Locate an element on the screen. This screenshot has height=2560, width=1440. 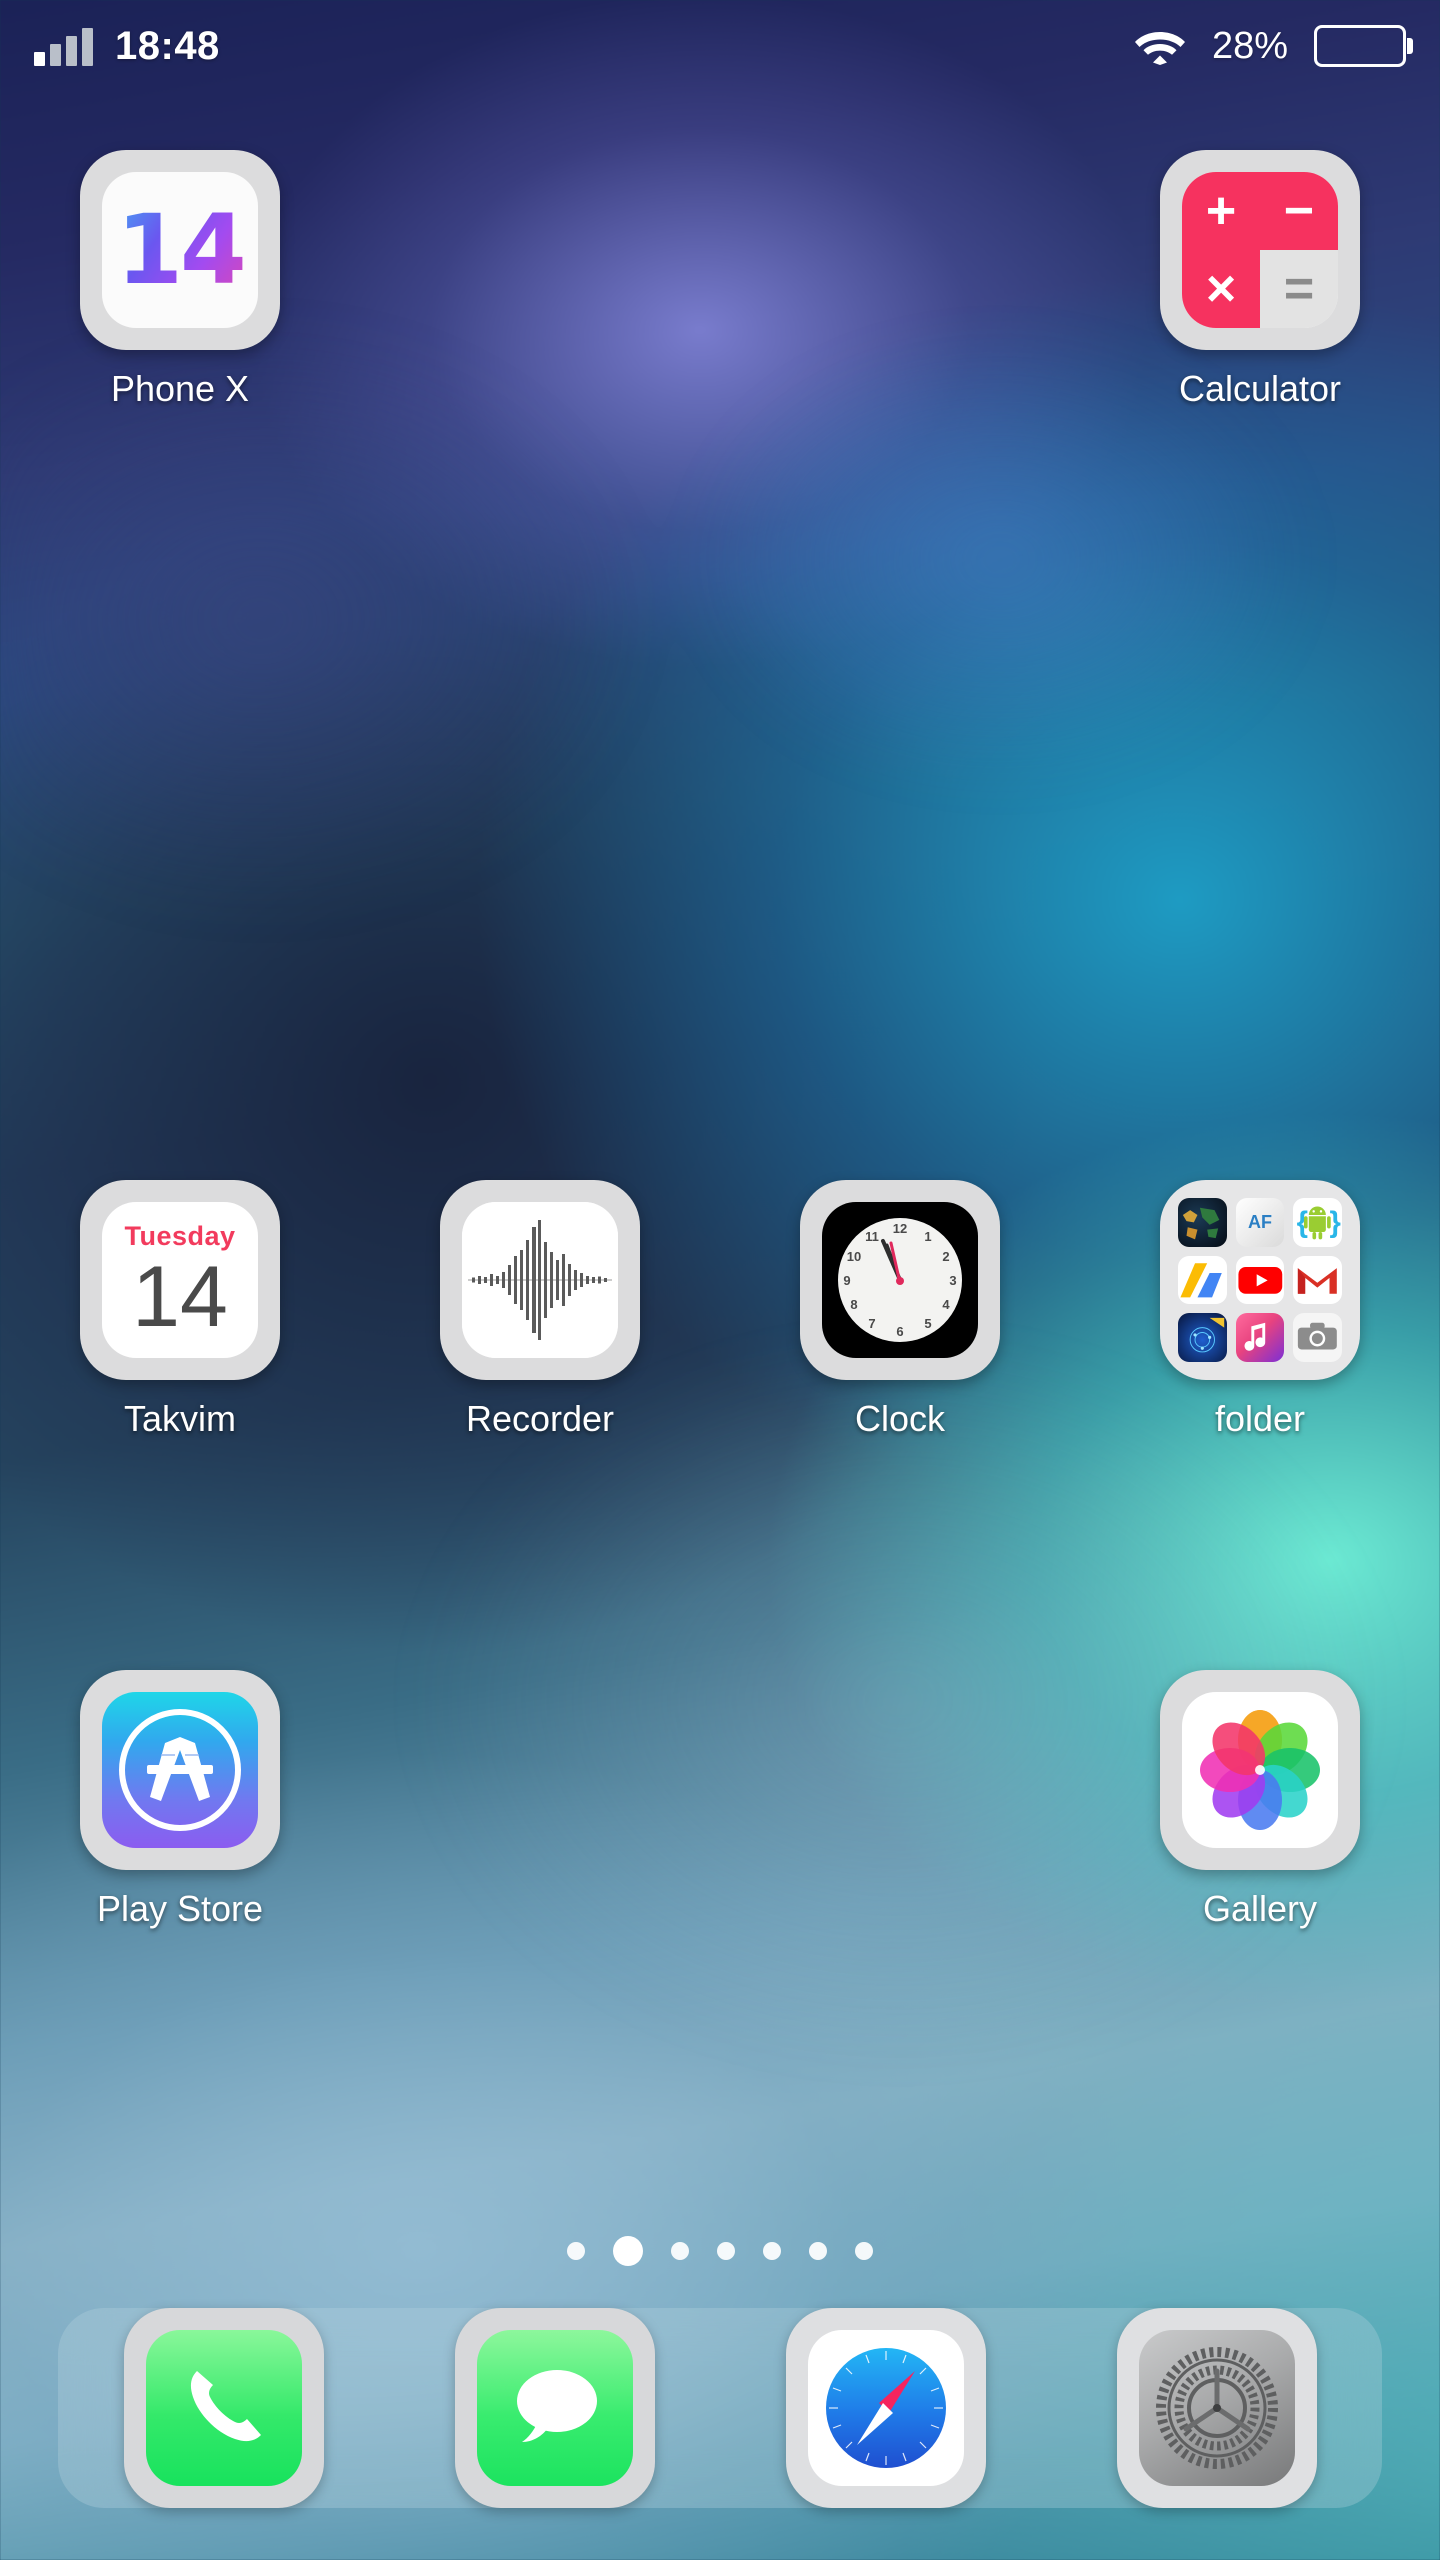
app-play-store: Play Store is located at coordinates (180, 1800).